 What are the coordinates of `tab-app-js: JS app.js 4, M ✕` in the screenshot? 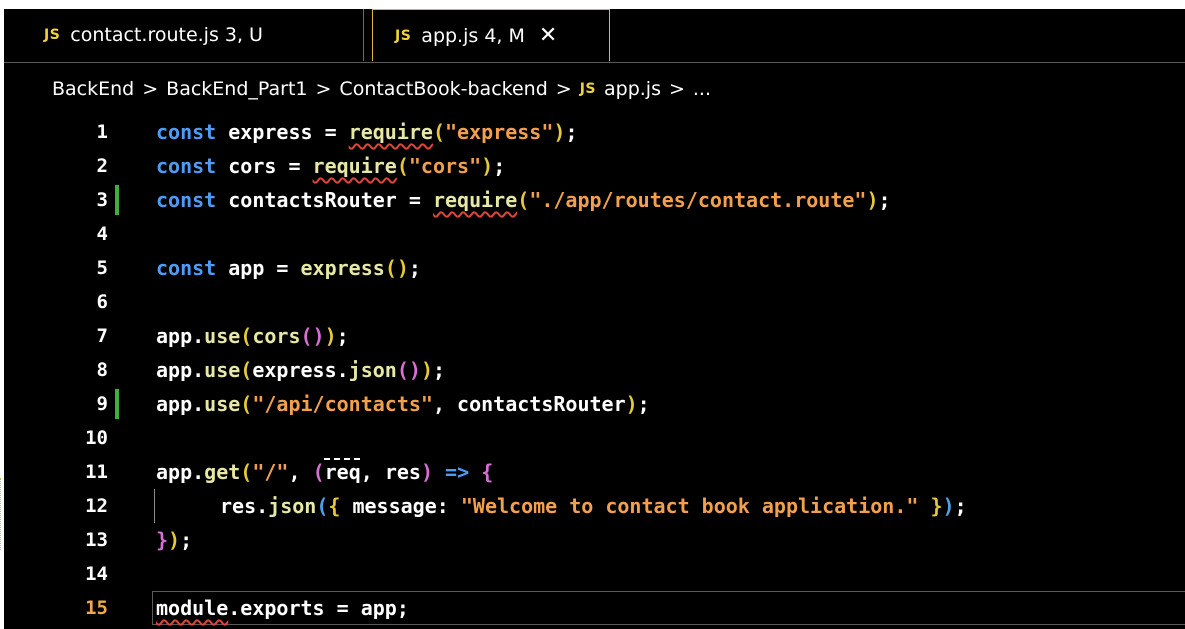 It's located at (491, 35).